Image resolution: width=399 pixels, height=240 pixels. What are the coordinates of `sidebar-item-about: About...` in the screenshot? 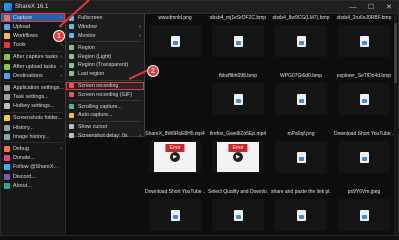 It's located at (33, 185).